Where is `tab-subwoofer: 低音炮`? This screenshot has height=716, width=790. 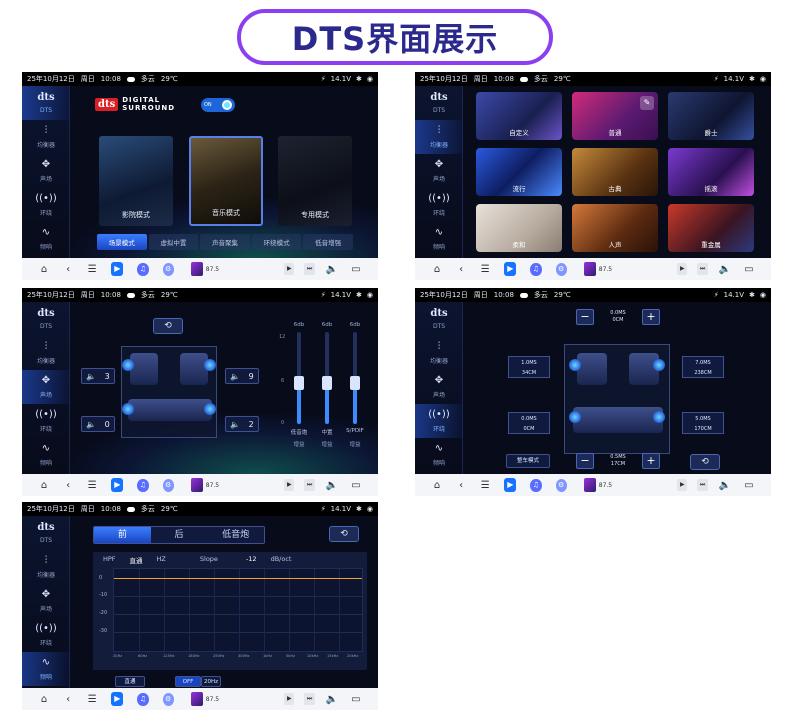
tab-subwoofer: 低音炮 is located at coordinates (235, 535).